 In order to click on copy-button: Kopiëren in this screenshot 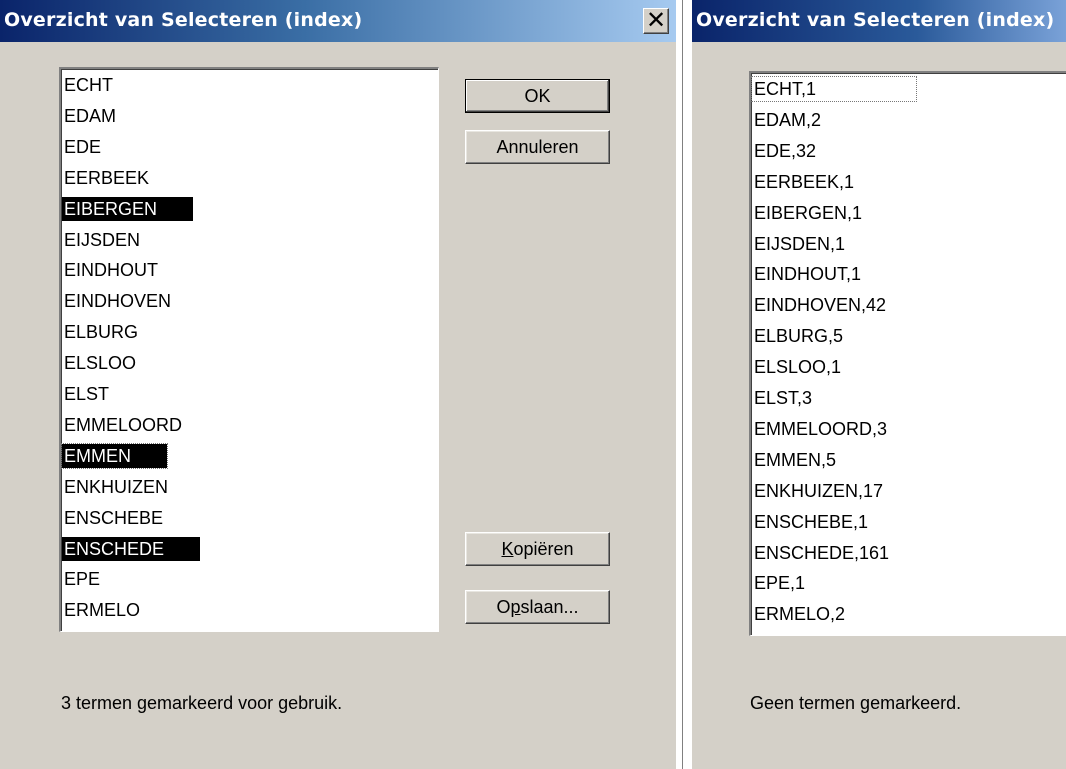, I will do `click(537, 549)`.